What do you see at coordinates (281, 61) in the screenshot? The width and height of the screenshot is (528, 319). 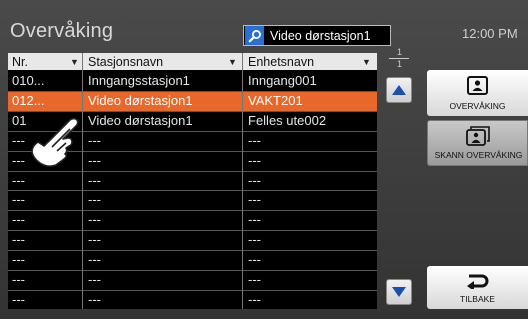 I see `column-header-label: Enhetsnavn` at bounding box center [281, 61].